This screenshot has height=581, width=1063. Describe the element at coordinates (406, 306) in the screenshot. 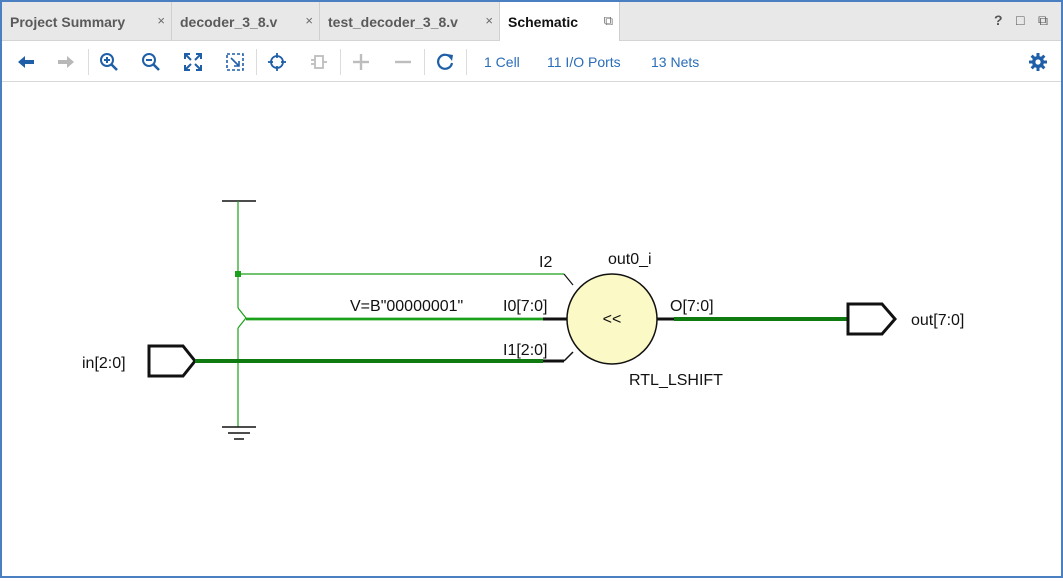

I see `constant-value-label: V=B"00000001"` at that location.